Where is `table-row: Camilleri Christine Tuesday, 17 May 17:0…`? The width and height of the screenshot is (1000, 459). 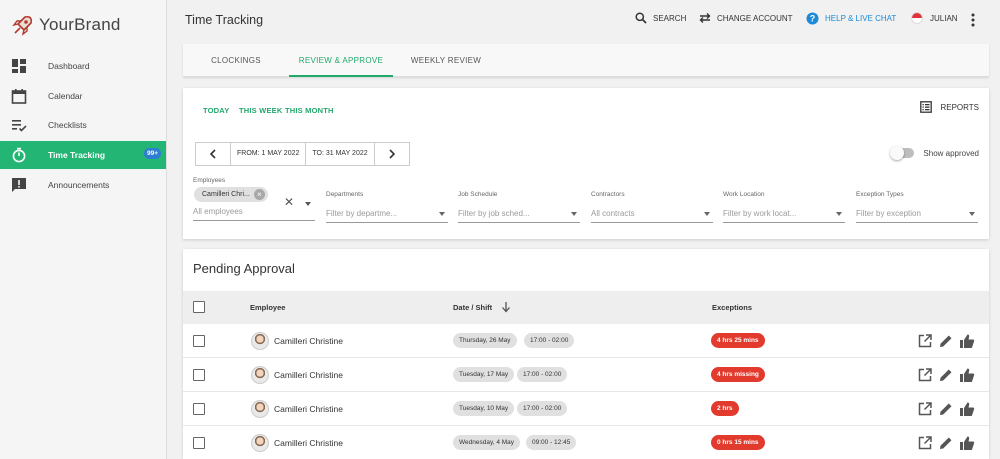
table-row: Camilleri Christine Tuesday, 17 May 17:0… is located at coordinates (586, 375).